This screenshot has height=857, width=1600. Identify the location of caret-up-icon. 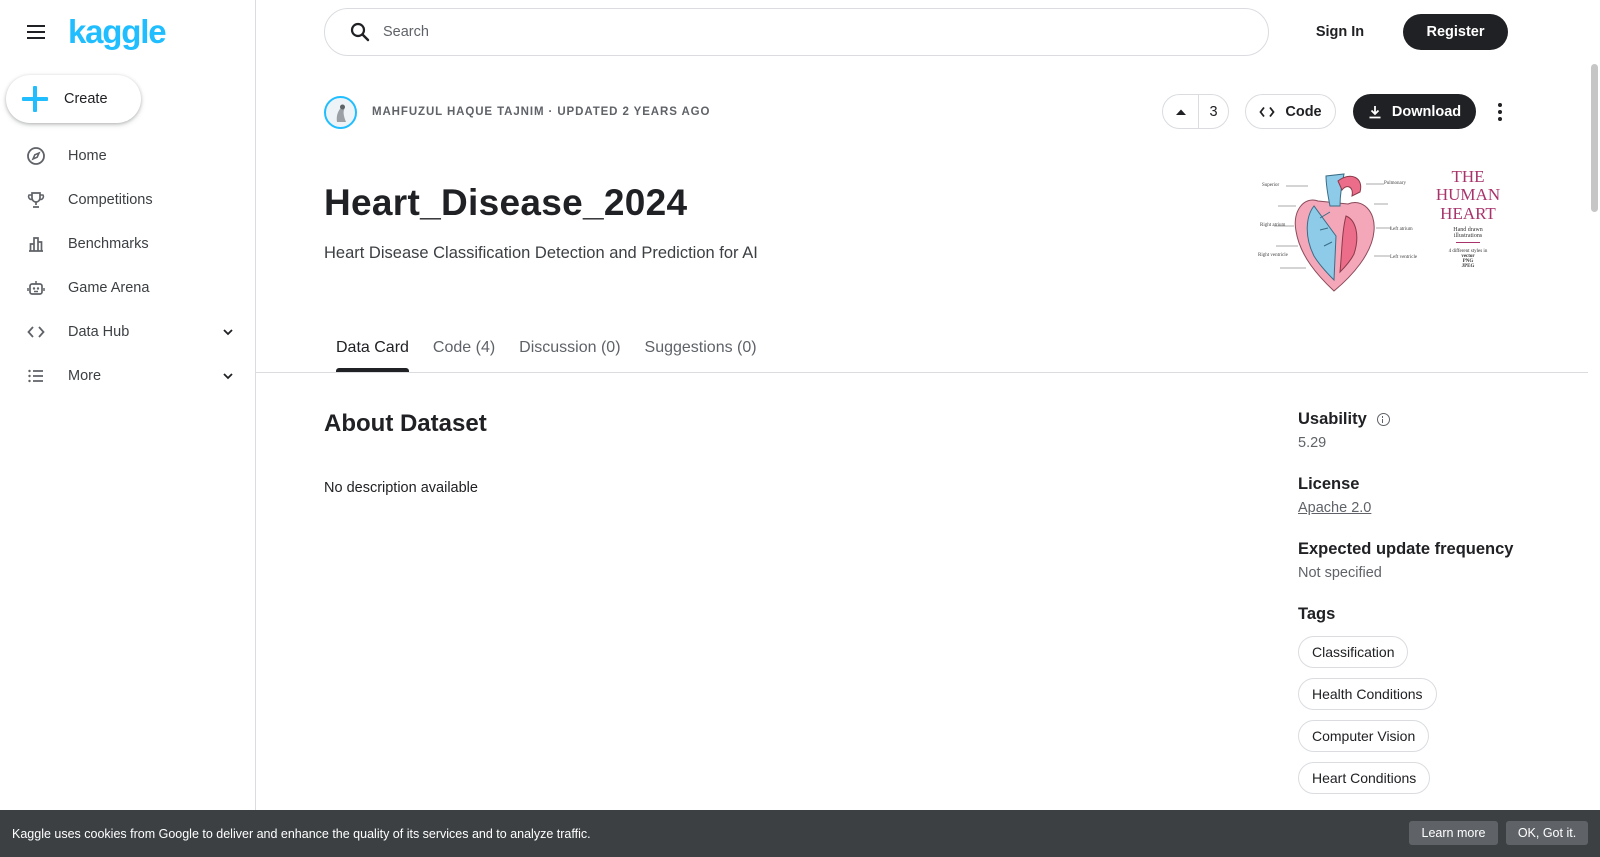
(1180, 112).